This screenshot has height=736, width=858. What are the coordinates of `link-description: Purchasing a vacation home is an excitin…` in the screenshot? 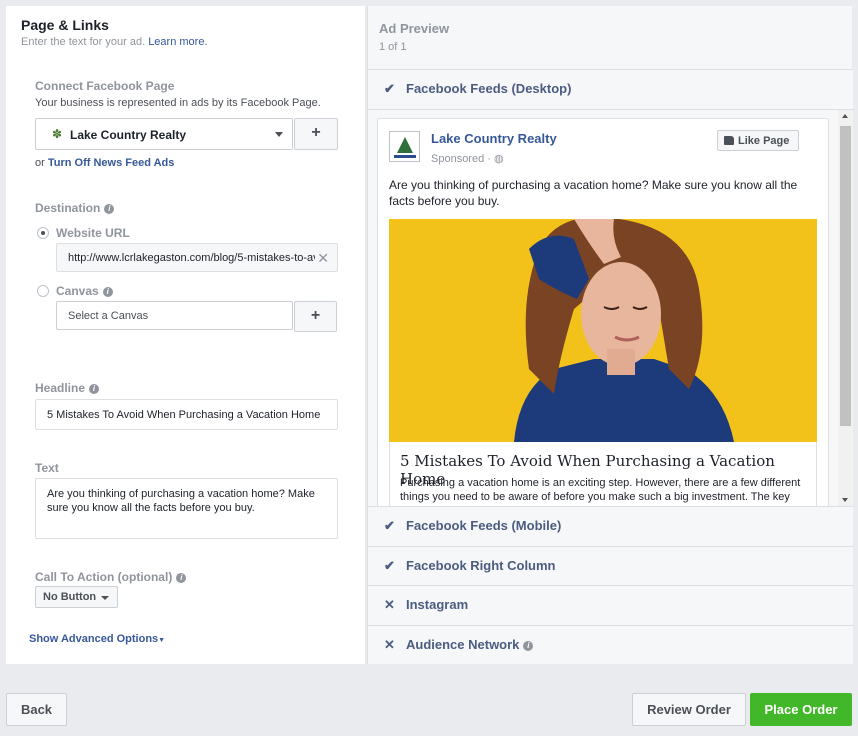 It's located at (600, 492).